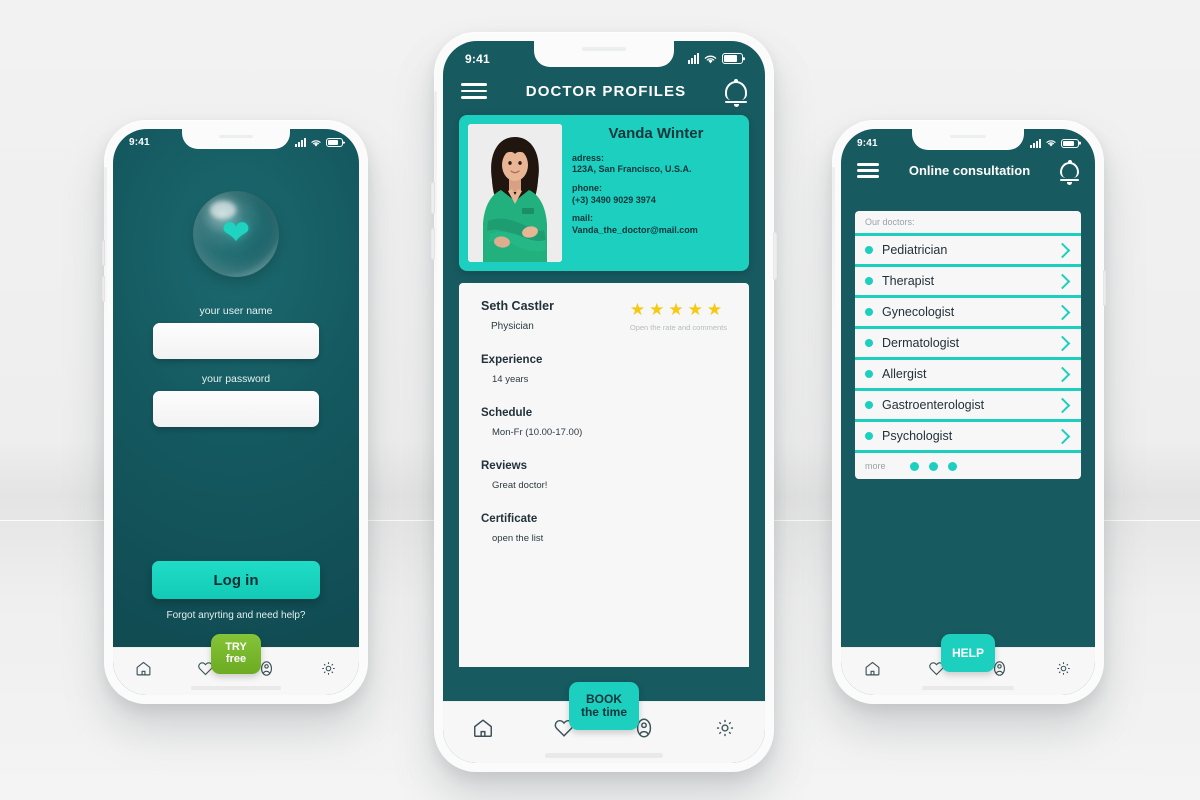 This screenshot has height=800, width=1200. I want to click on doctor-phone-row: phone: (+3) 3490 9029 3974, so click(656, 194).